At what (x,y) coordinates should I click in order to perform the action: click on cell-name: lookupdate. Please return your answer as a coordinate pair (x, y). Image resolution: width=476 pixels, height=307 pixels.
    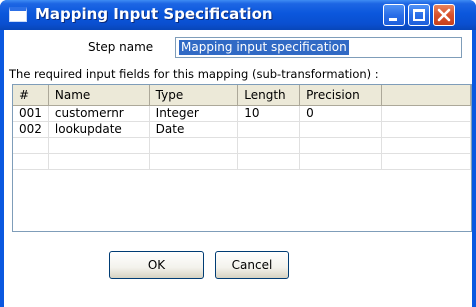
    Looking at the image, I should click on (99, 129).